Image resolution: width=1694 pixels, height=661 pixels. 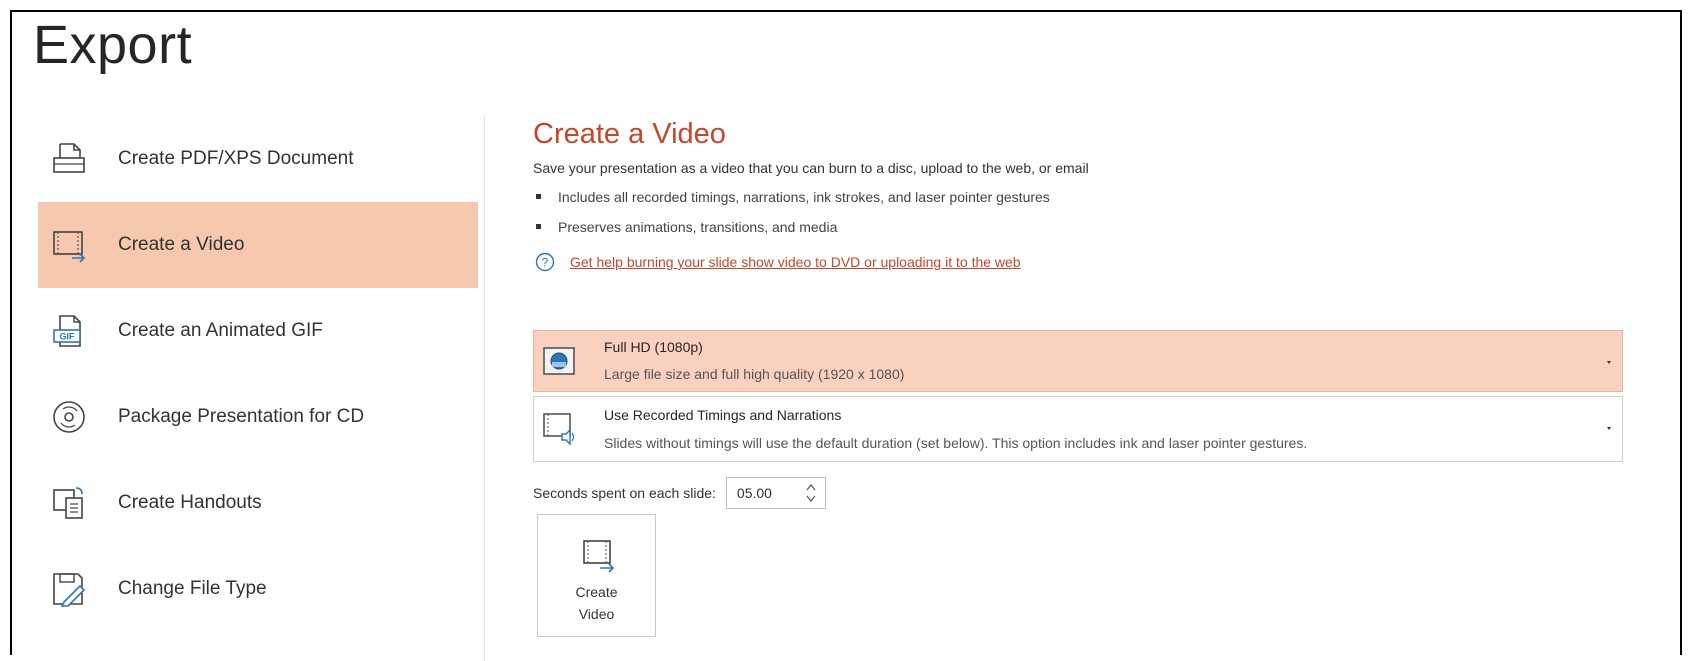 What do you see at coordinates (67, 331) in the screenshot?
I see `gif-icon: GIF` at bounding box center [67, 331].